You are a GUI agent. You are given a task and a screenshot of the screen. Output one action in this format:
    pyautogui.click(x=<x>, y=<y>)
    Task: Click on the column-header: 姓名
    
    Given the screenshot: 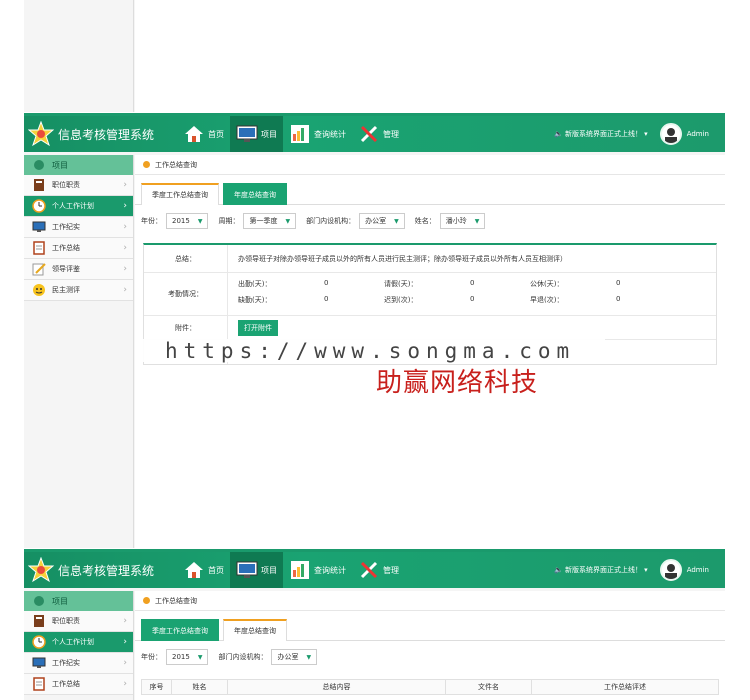 What is the action you would take?
    pyautogui.click(x=200, y=687)
    